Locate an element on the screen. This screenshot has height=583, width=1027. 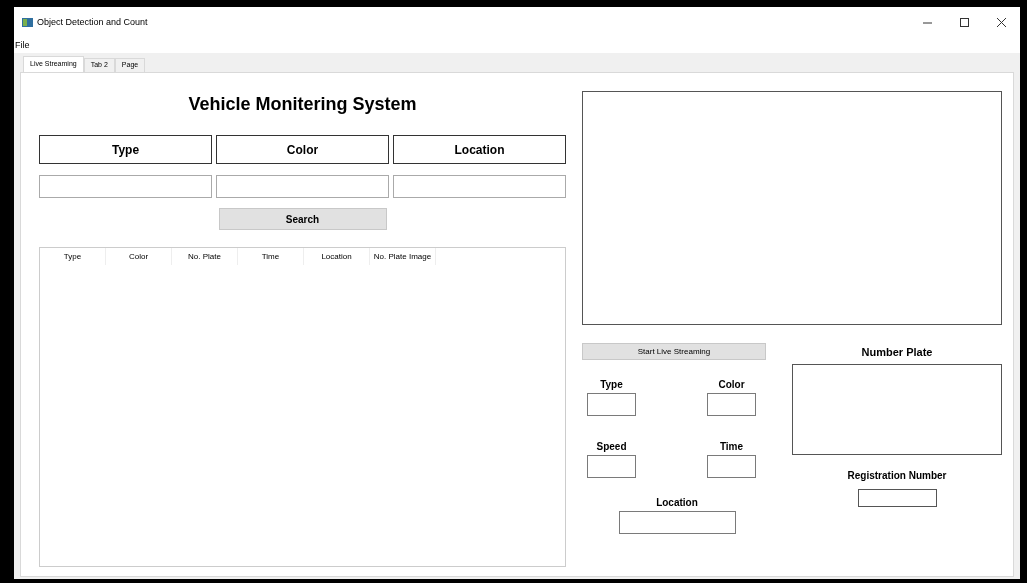
registration-field is located at coordinates (897, 498).